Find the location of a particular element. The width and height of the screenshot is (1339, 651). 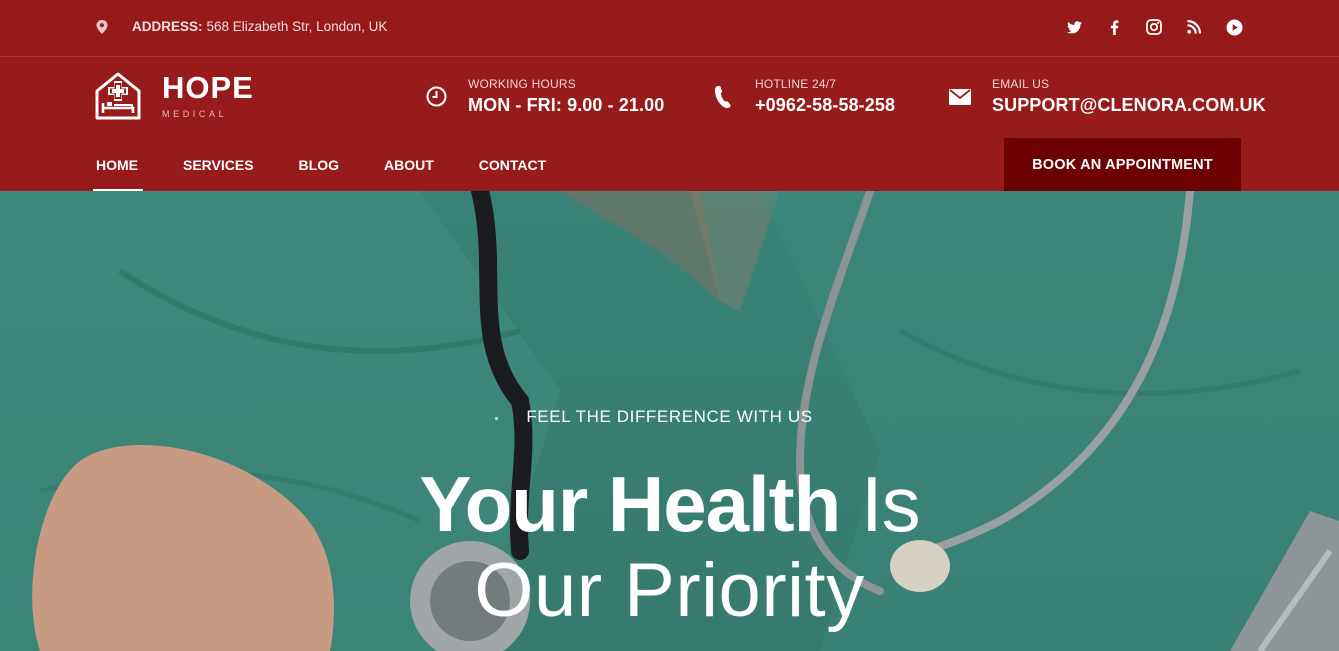

hero-title-line1: Your Health Is is located at coordinates (669, 504).